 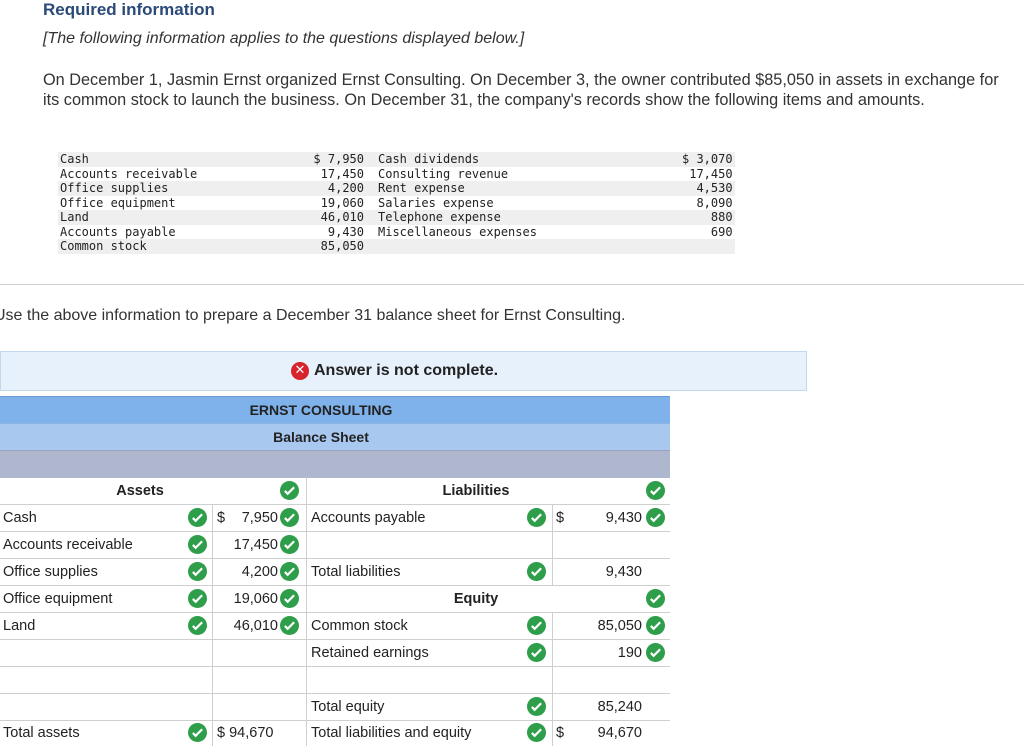 What do you see at coordinates (182, 246) in the screenshot?
I see `item-name: Common stock` at bounding box center [182, 246].